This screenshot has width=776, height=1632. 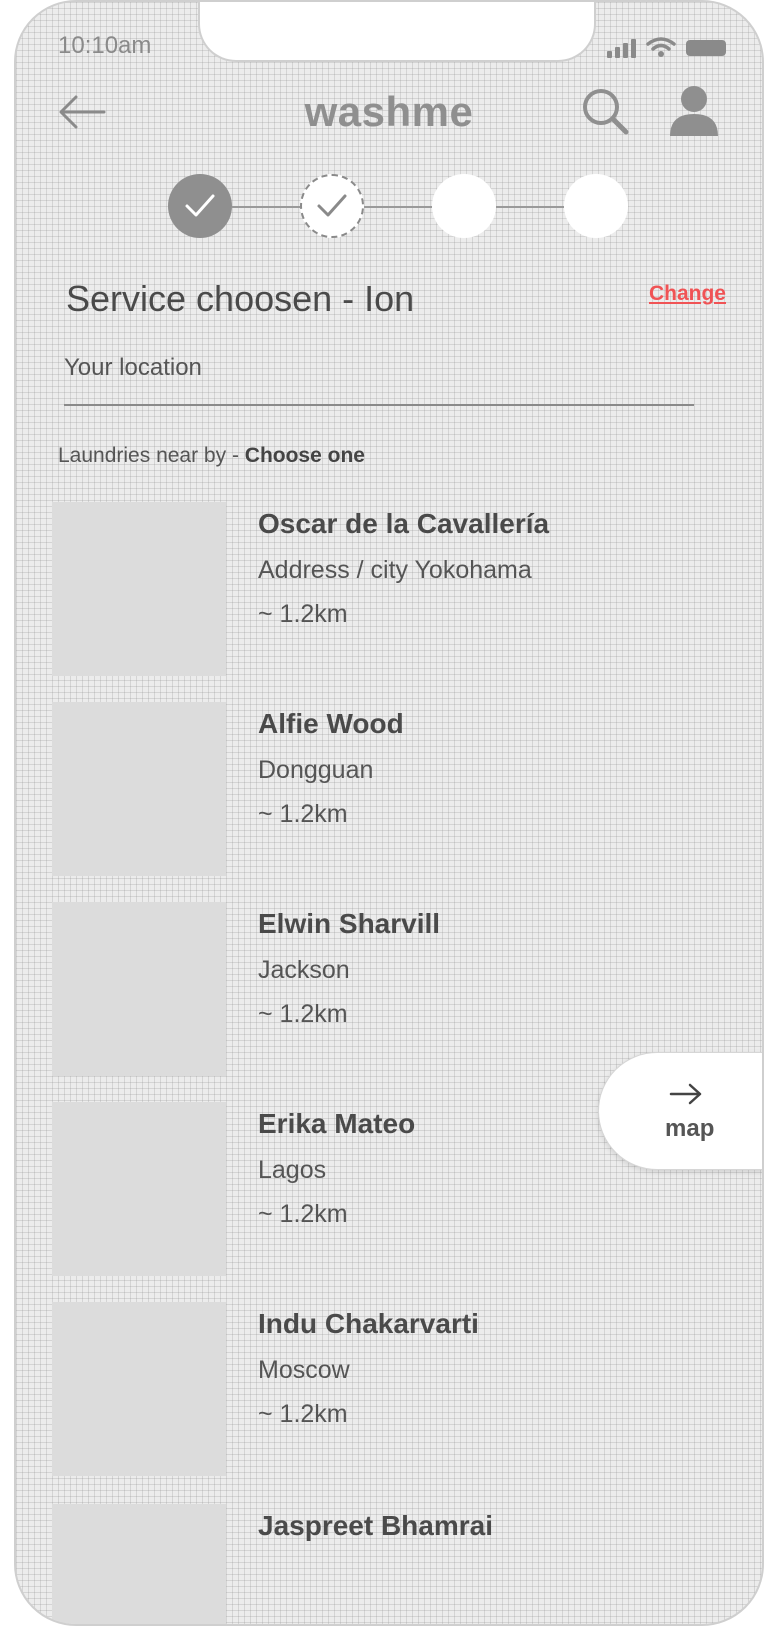 What do you see at coordinates (706, 48) in the screenshot?
I see `battery-icon` at bounding box center [706, 48].